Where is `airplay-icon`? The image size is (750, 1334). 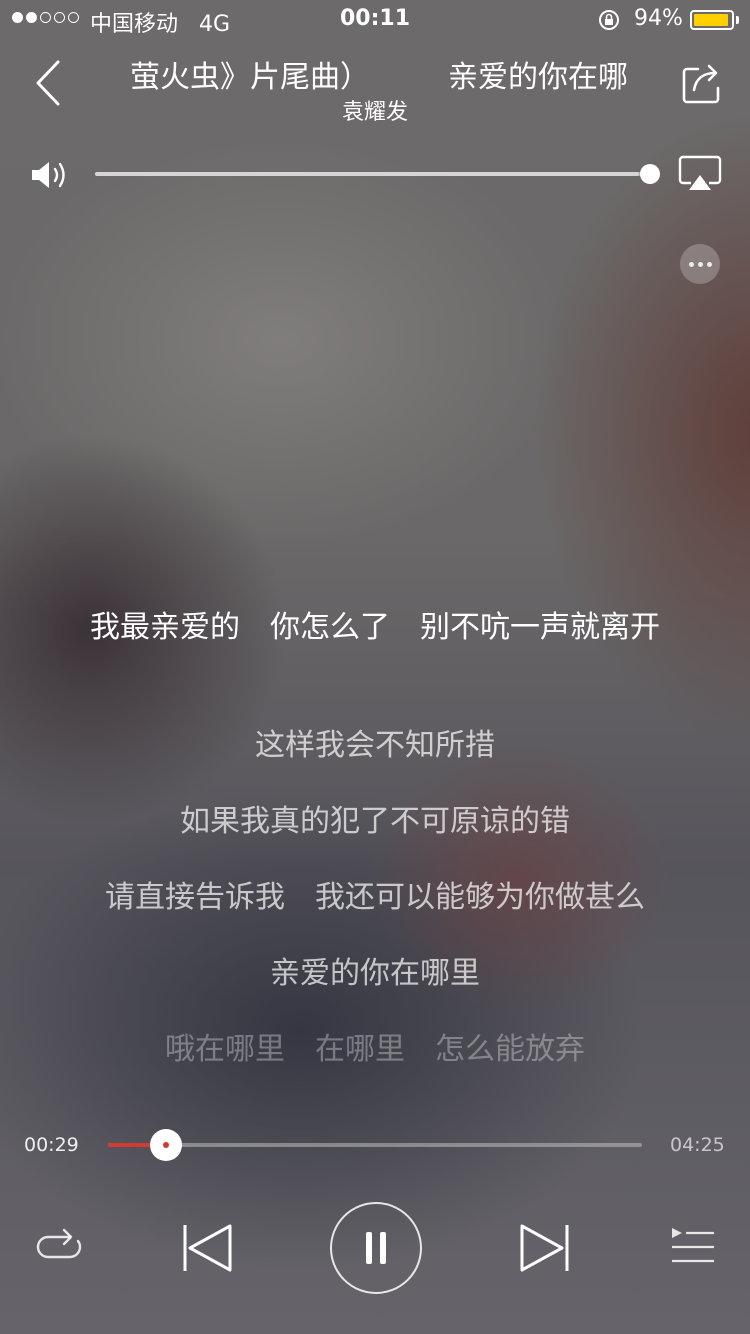
airplay-icon is located at coordinates (700, 174).